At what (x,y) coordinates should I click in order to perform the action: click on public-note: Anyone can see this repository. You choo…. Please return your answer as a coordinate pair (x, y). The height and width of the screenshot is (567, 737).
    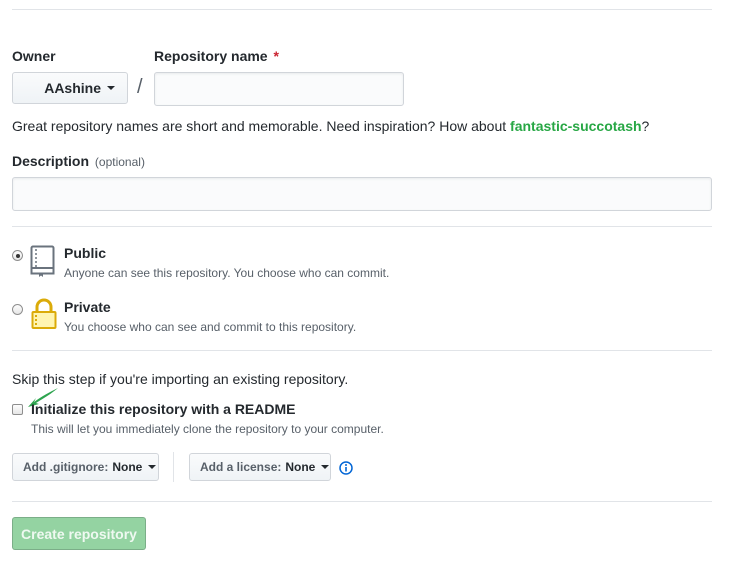
    Looking at the image, I should click on (227, 273).